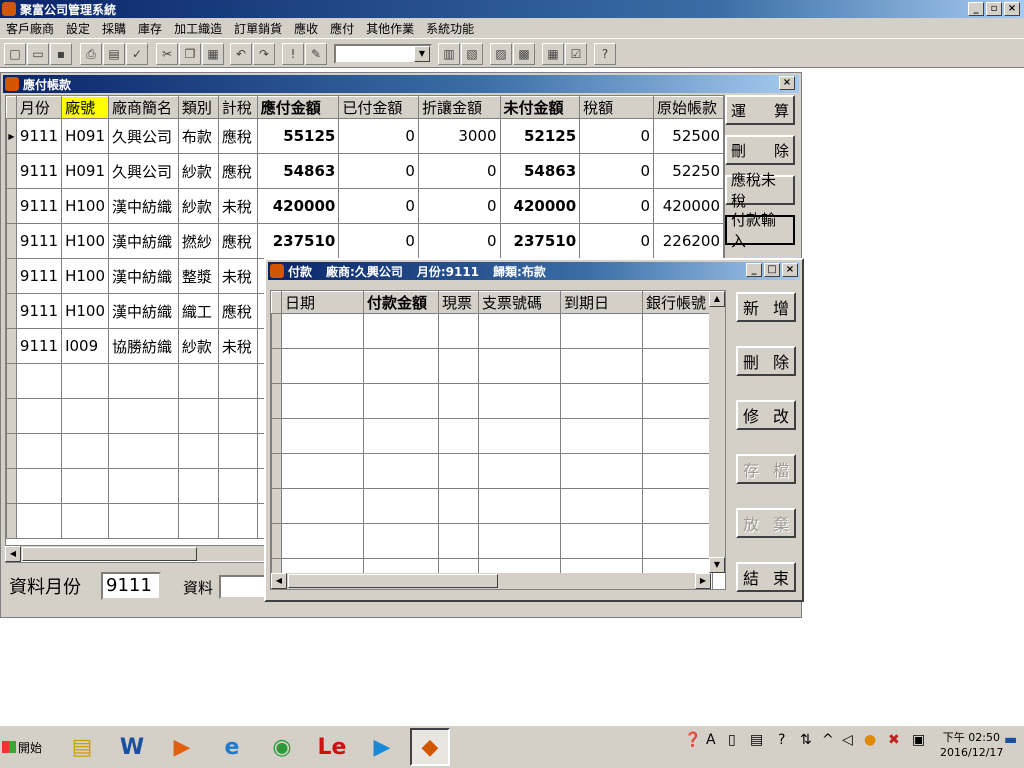  I want to click on avast-icon: ●, so click(870, 740).